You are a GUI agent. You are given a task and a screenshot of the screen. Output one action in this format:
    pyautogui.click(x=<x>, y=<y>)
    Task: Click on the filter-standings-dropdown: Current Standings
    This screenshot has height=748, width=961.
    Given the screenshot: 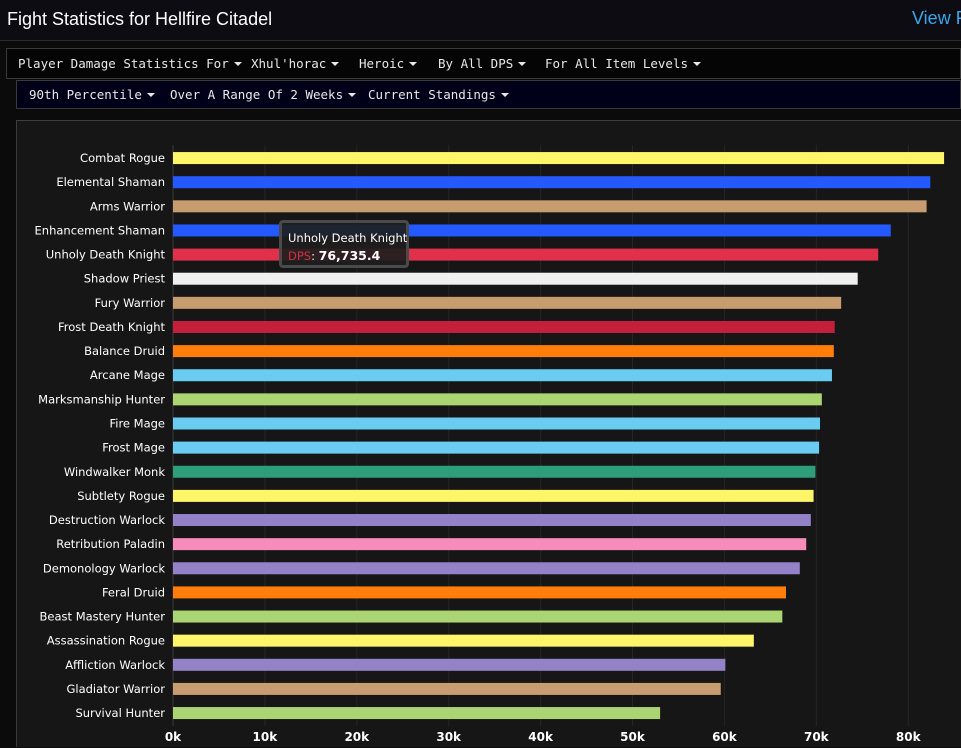 What is the action you would take?
    pyautogui.click(x=438, y=94)
    